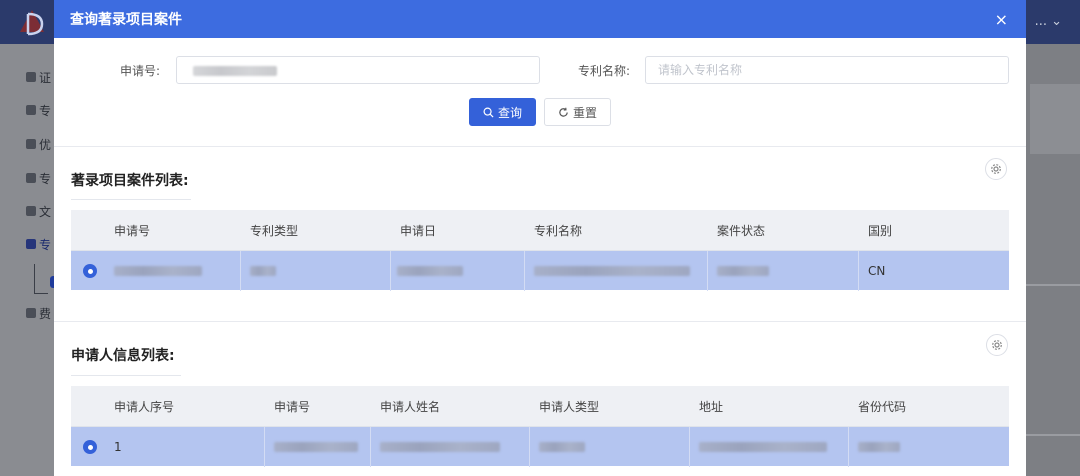 The image size is (1080, 476). I want to click on sidebar-item-2: 专, so click(41, 110).